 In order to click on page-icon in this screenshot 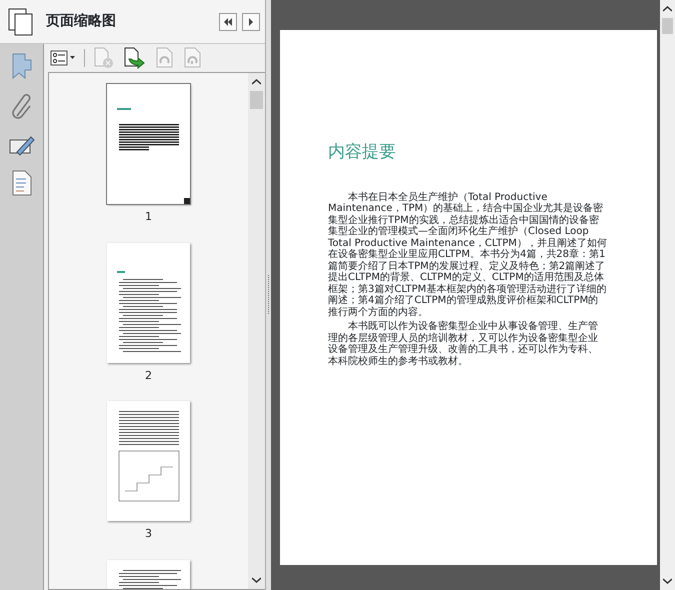, I will do `click(22, 183)`.